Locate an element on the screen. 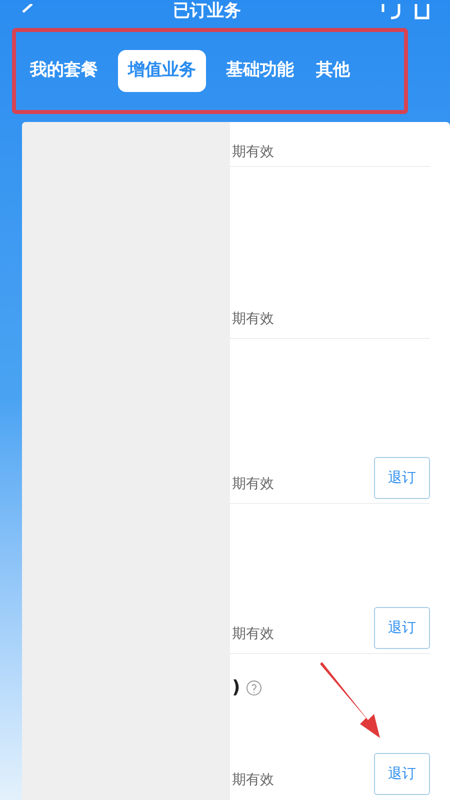 Image resolution: width=450 pixels, height=800 pixels. tab: 其他 is located at coordinates (333, 71).